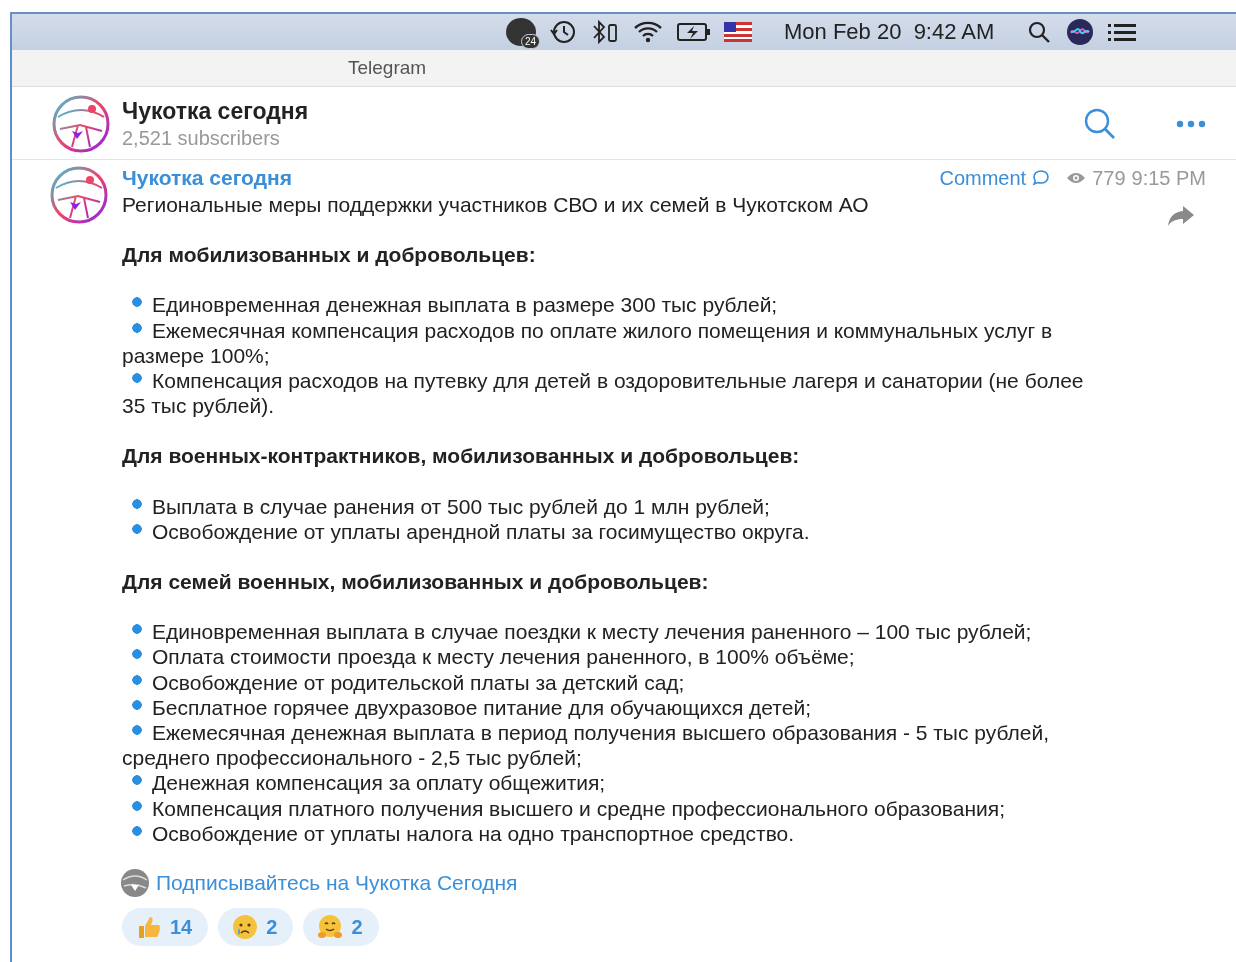 This screenshot has height=962, width=1236. Describe the element at coordinates (165, 927) in the screenshot. I see `reaction-button: 14` at that location.